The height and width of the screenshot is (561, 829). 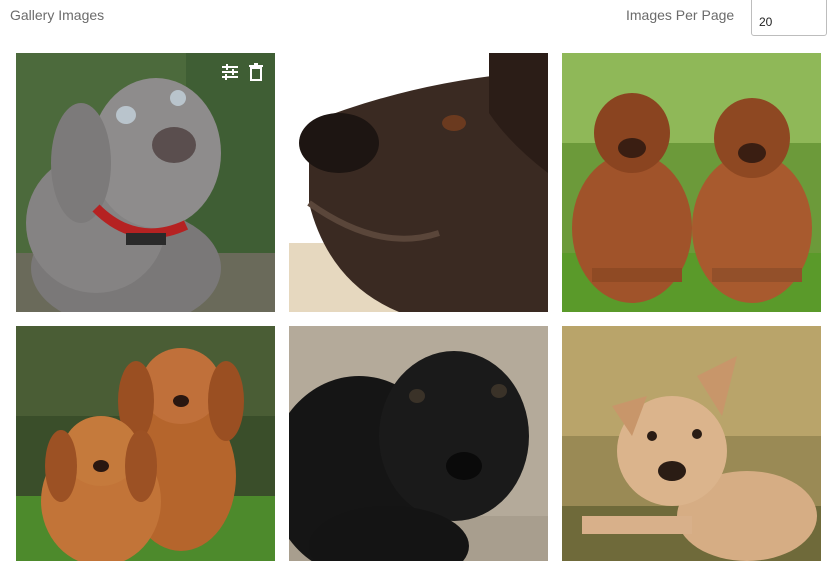 I want to click on images-per-page-input, so click(x=789, y=18).